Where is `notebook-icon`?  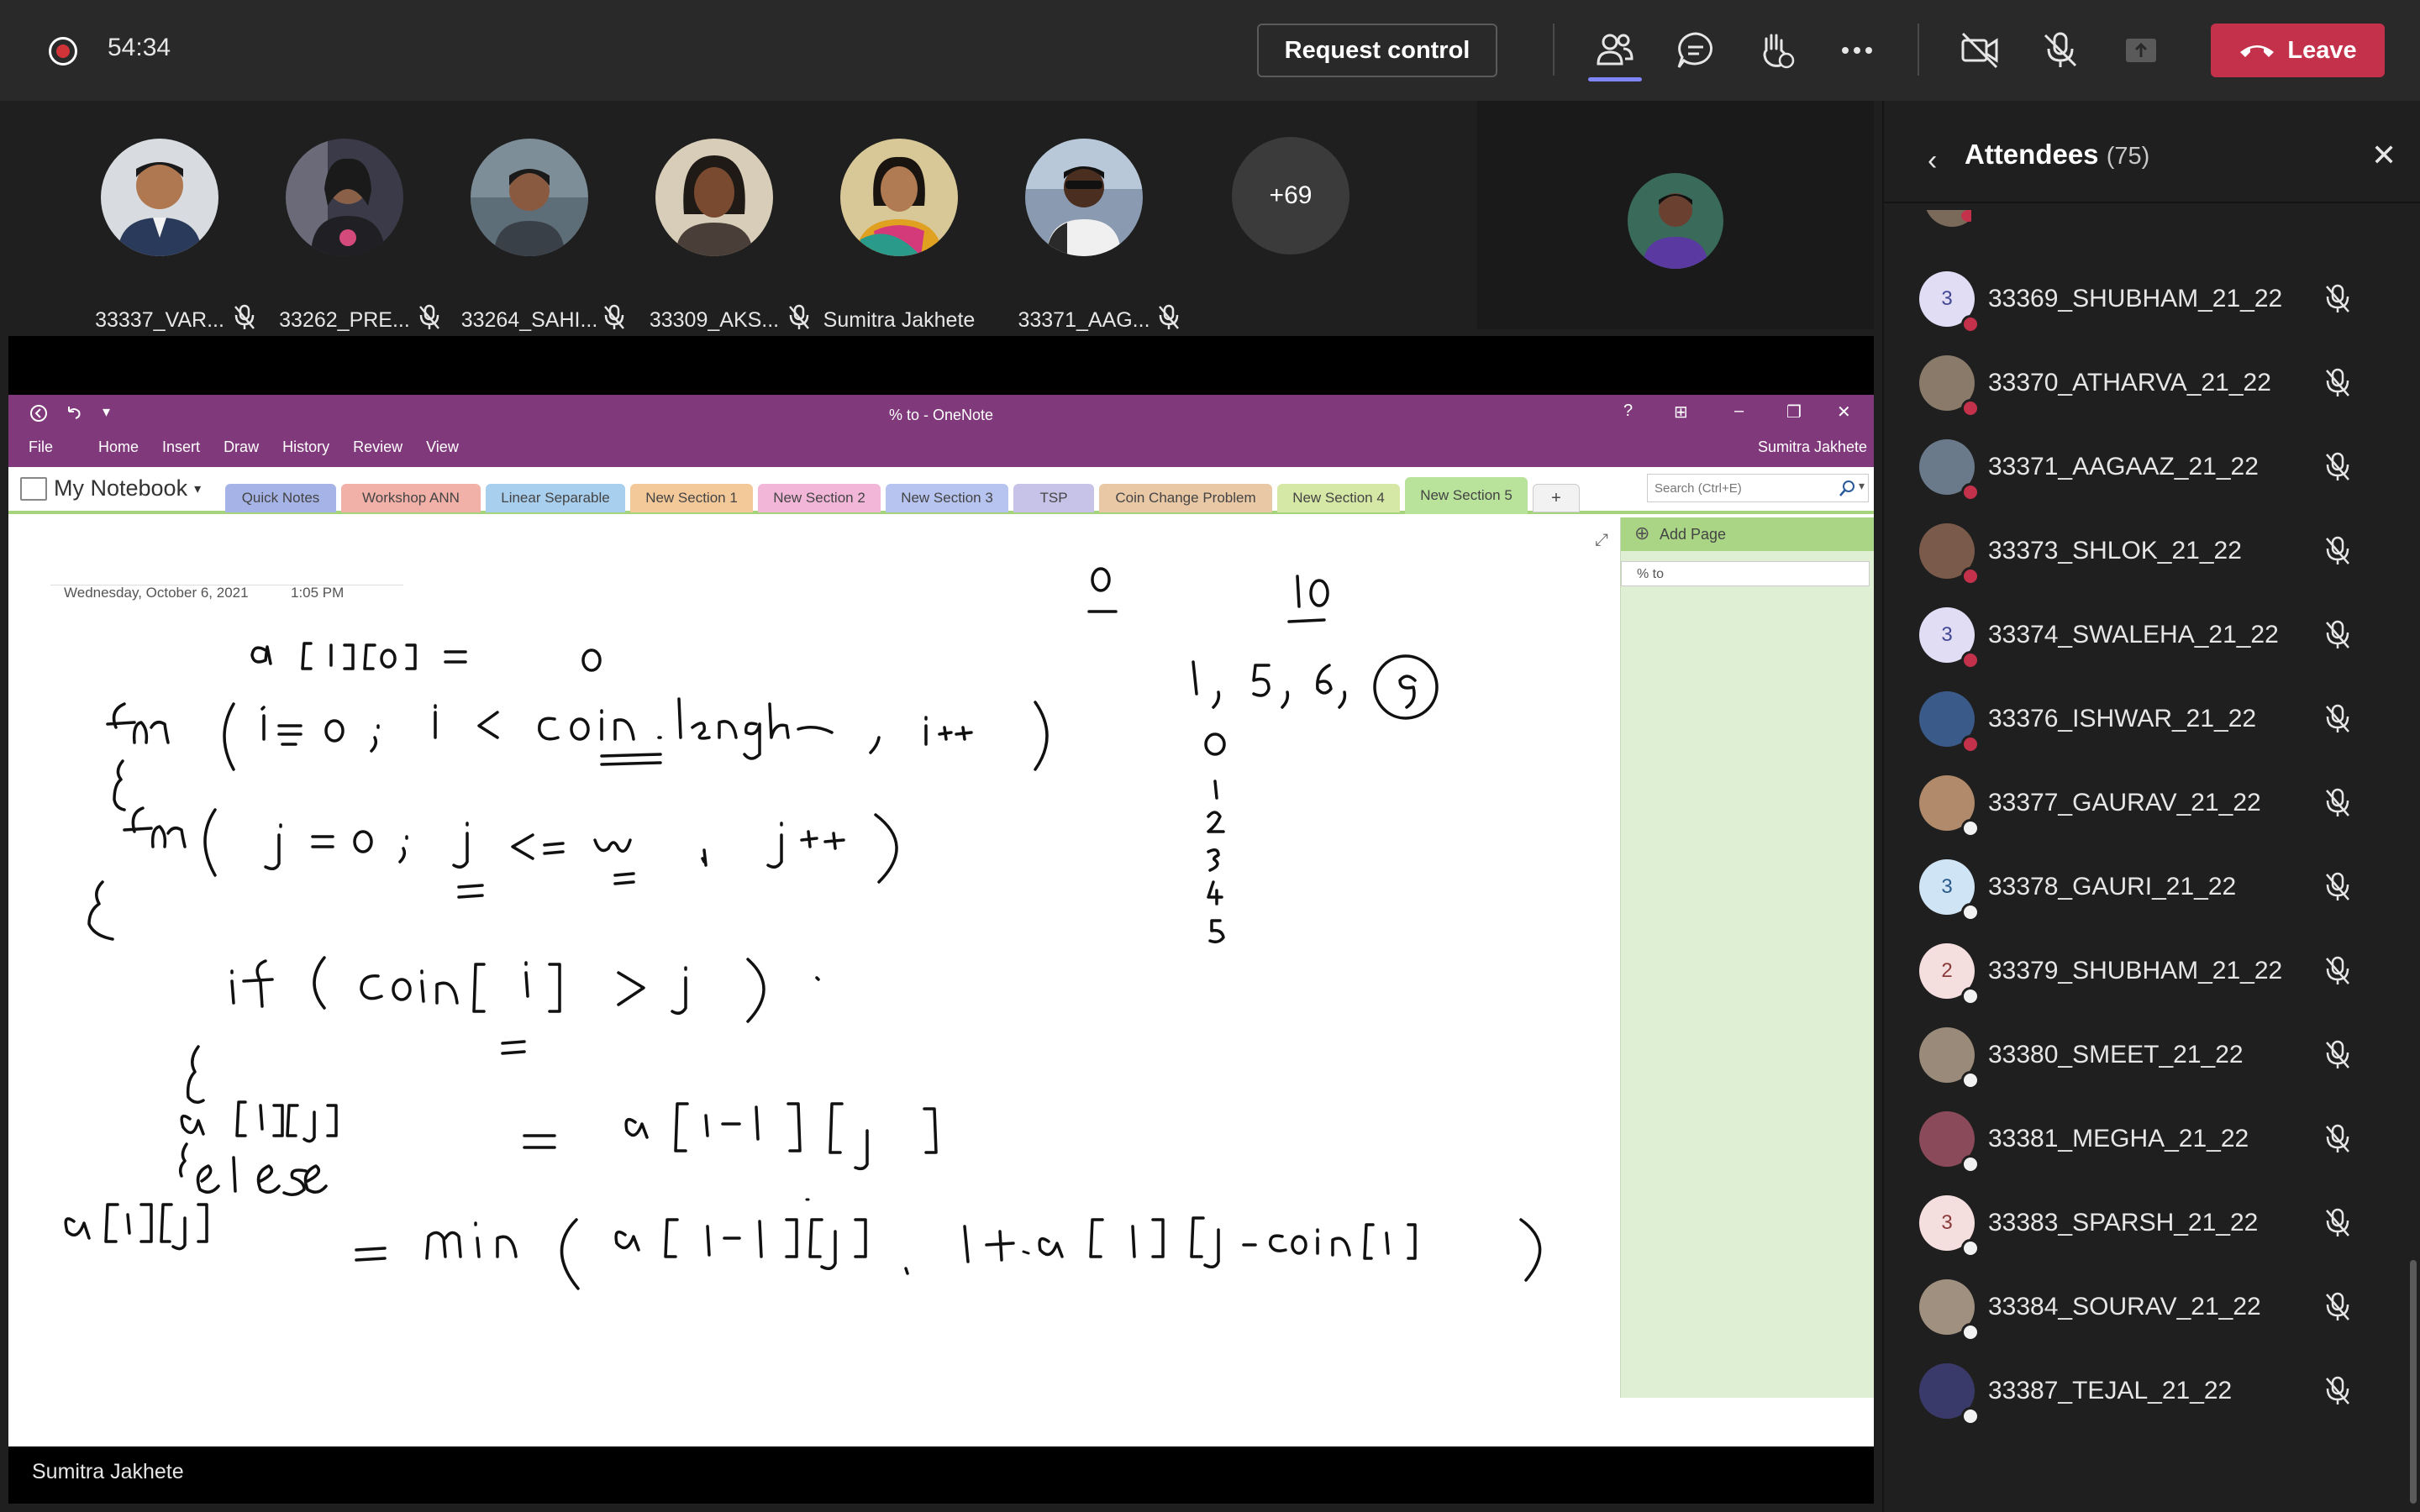
notebook-icon is located at coordinates (34, 488).